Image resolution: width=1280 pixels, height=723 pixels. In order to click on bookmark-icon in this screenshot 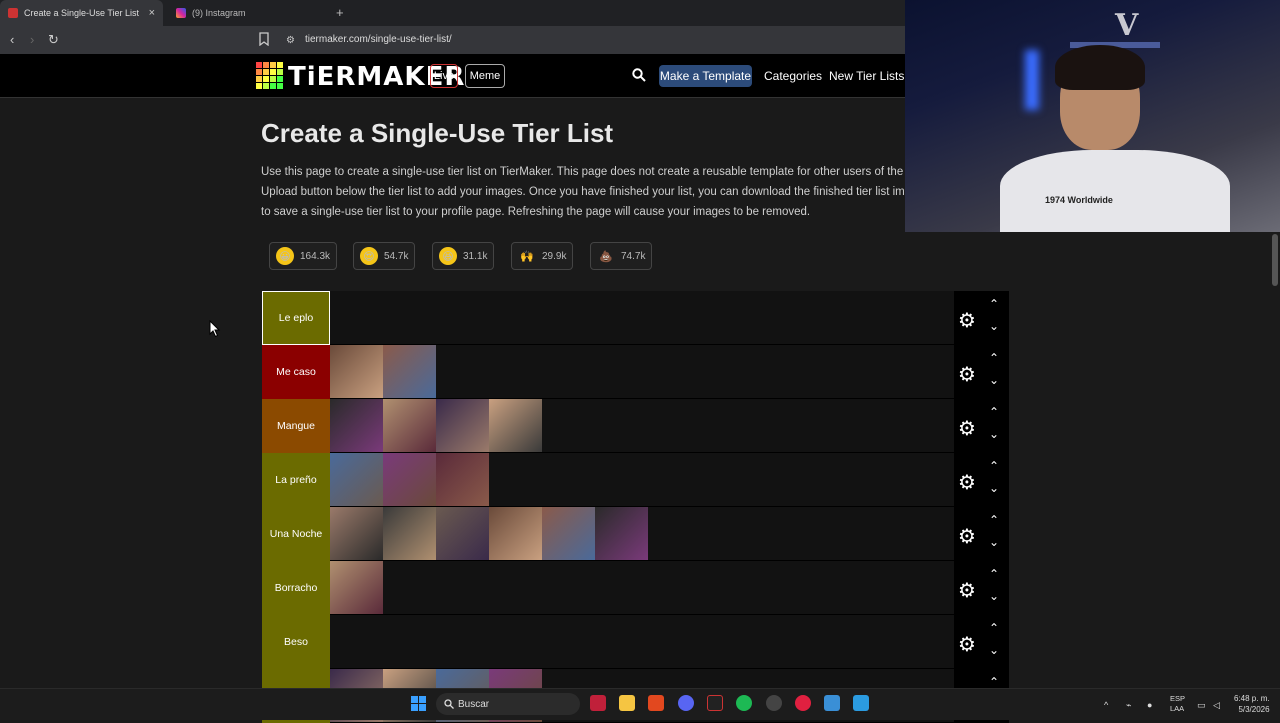, I will do `click(264, 39)`.